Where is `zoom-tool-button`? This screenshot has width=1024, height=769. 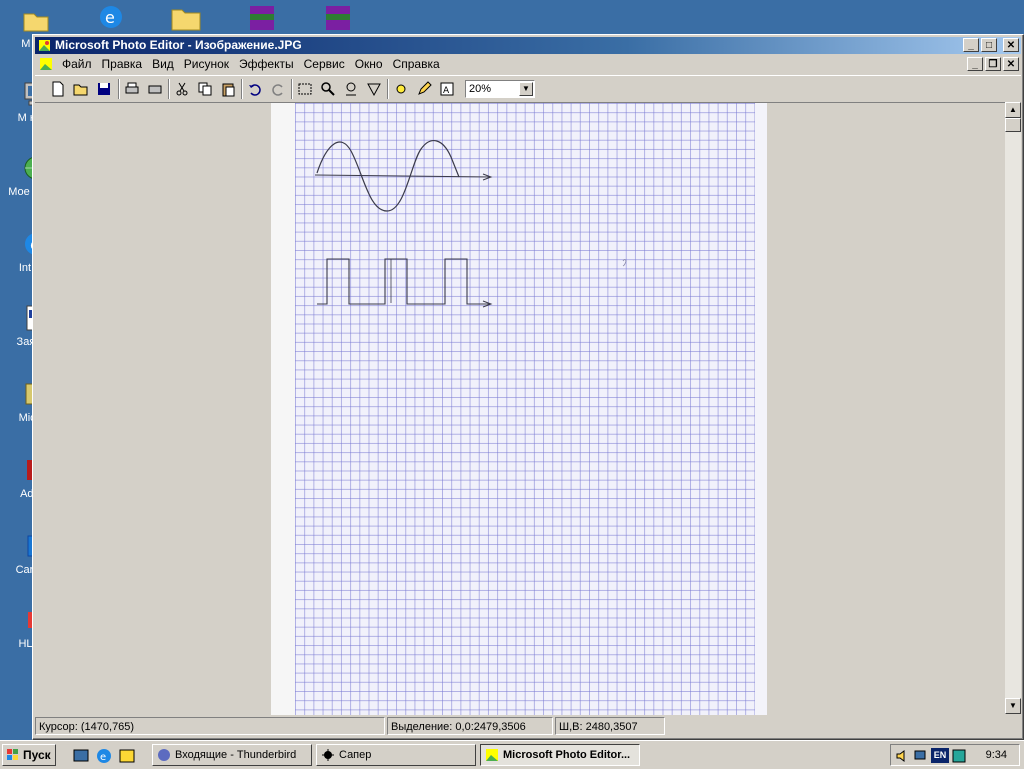 zoom-tool-button is located at coordinates (327, 89).